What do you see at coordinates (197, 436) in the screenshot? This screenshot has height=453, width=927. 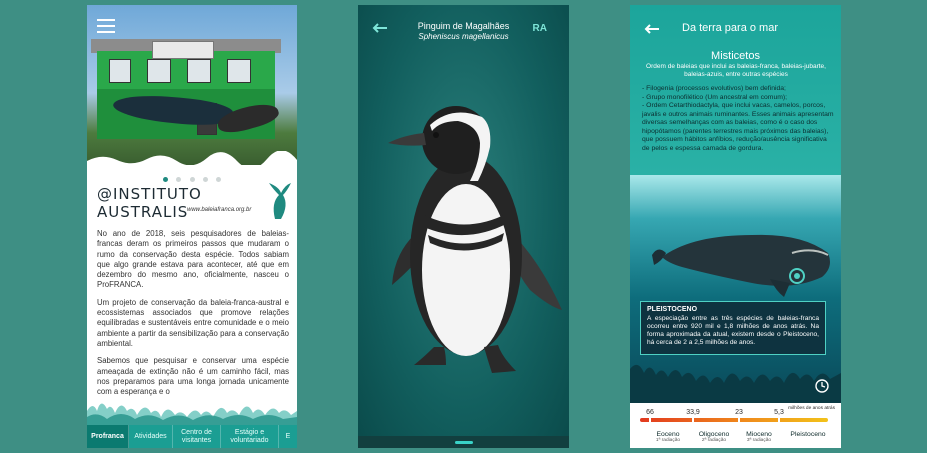 I see `tab-centro-de-visitantes: Centro de visitantes` at bounding box center [197, 436].